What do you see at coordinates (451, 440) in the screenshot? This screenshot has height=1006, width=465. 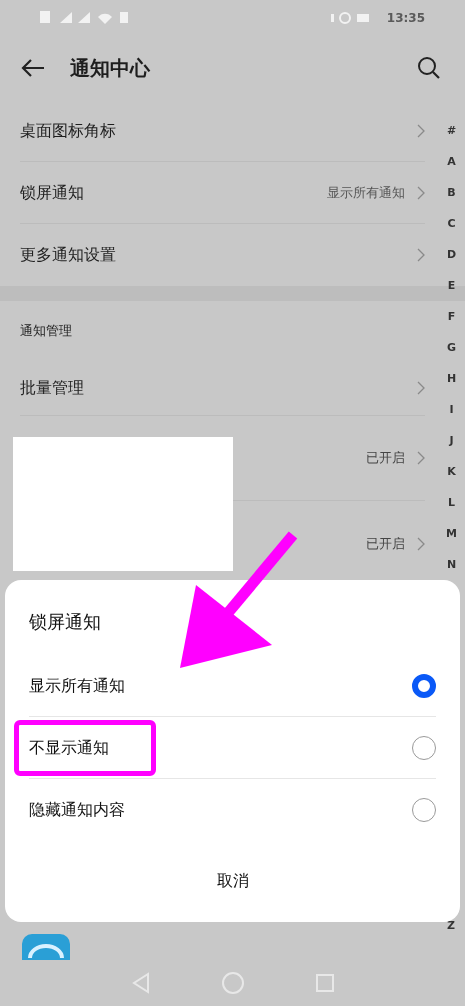 I see `index-letter: J` at bounding box center [451, 440].